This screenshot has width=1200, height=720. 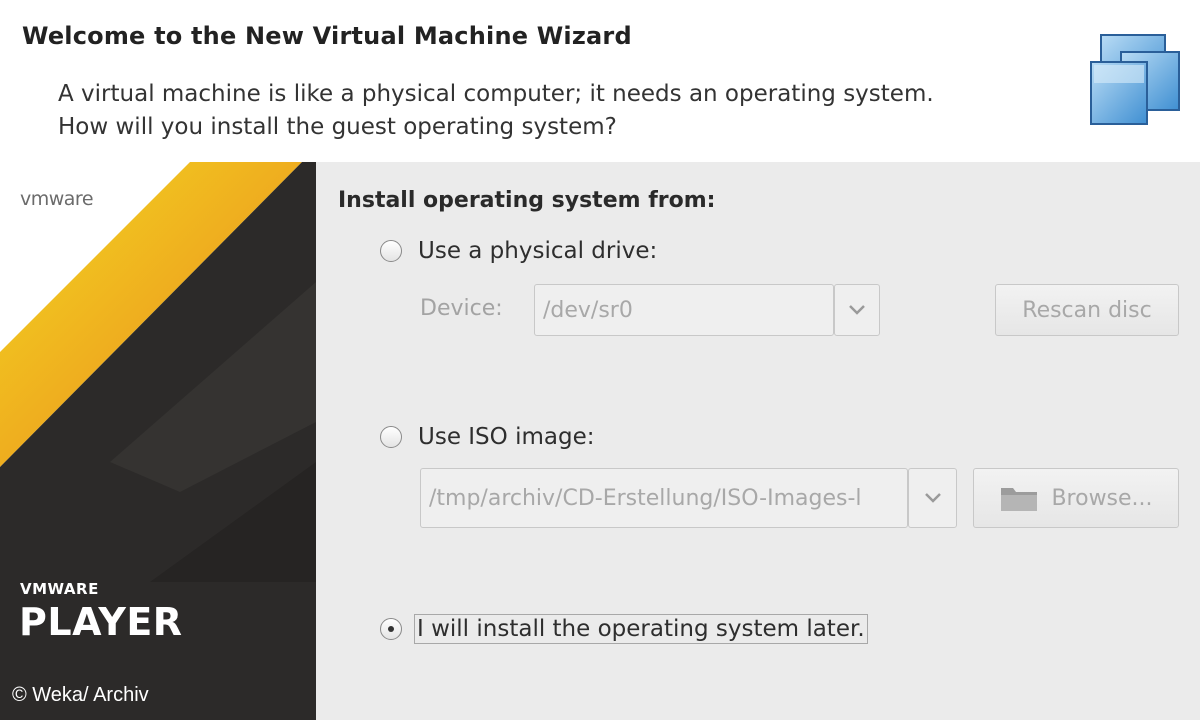 What do you see at coordinates (1019, 499) in the screenshot?
I see `folder-icon` at bounding box center [1019, 499].